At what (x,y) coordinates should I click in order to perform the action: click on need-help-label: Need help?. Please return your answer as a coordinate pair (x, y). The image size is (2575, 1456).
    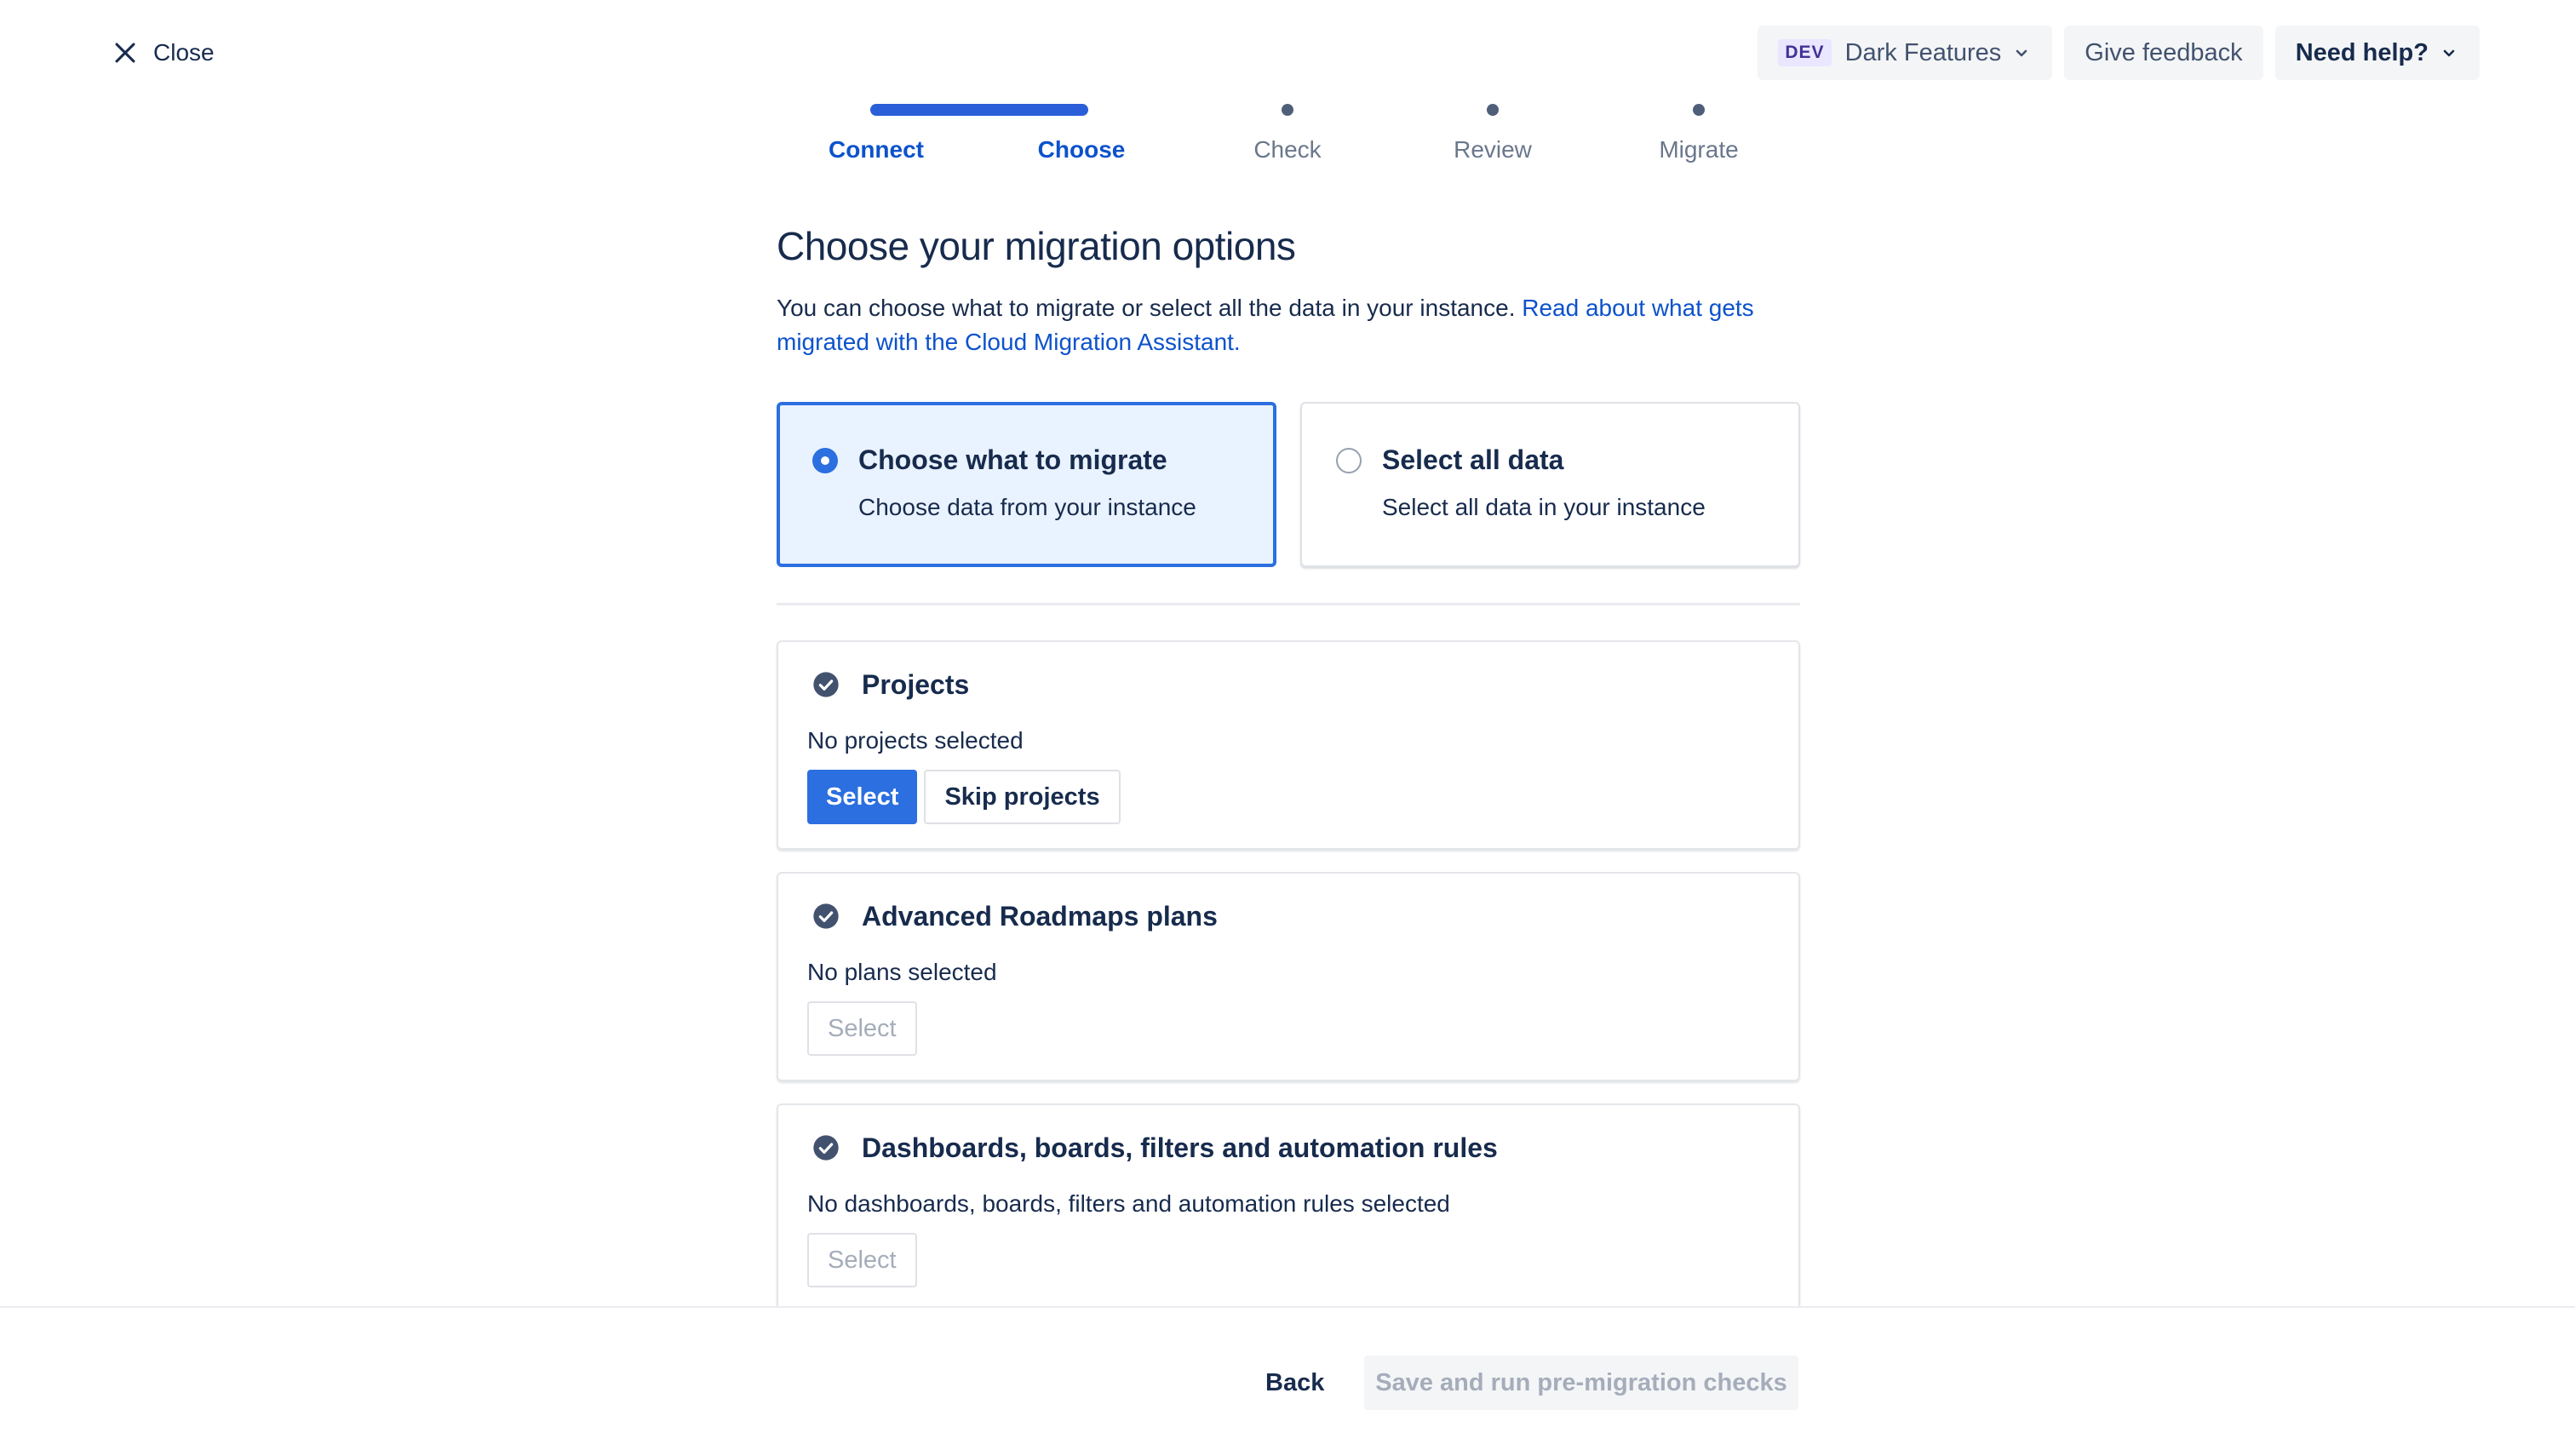
    Looking at the image, I should click on (2362, 52).